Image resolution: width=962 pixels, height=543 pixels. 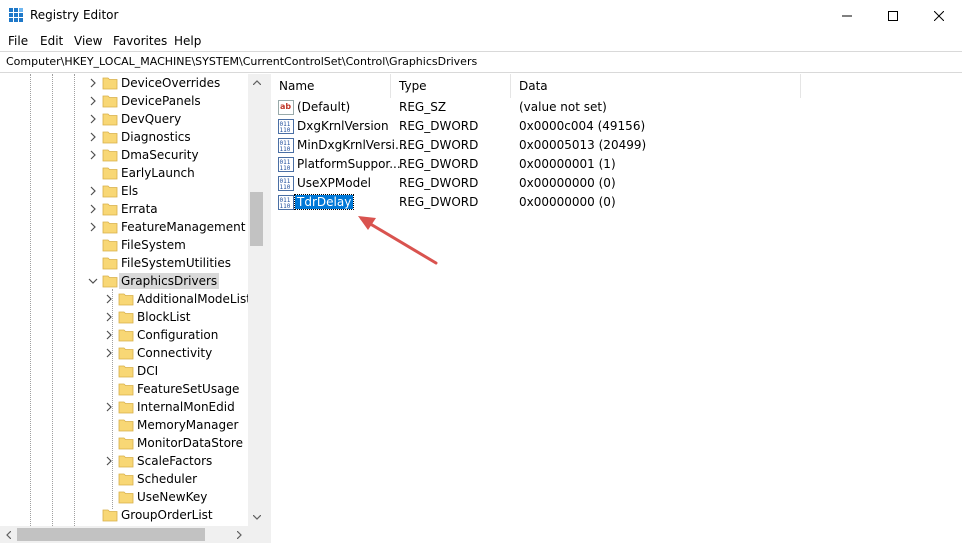 I want to click on menu-file: File, so click(x=18, y=41).